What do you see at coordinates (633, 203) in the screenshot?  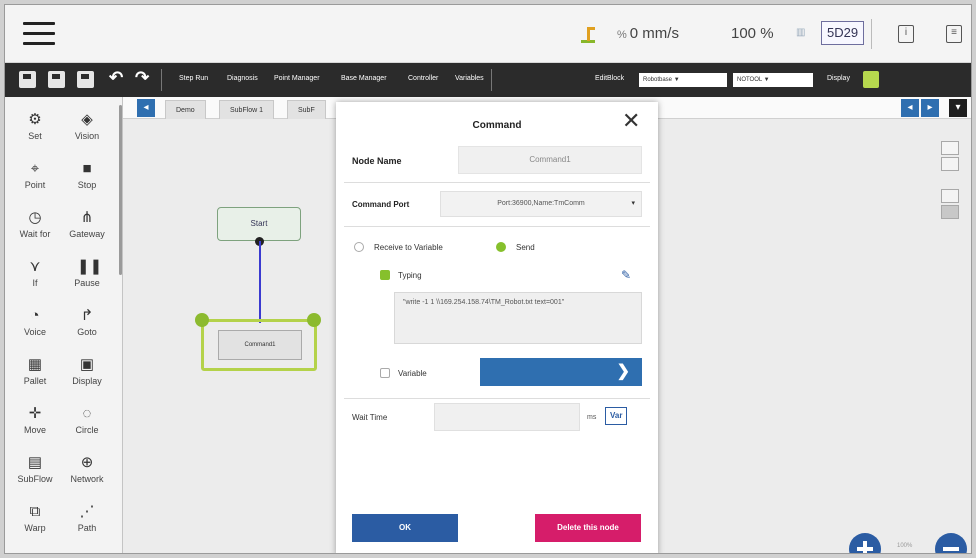 I see `chevron-down-icon: ▾` at bounding box center [633, 203].